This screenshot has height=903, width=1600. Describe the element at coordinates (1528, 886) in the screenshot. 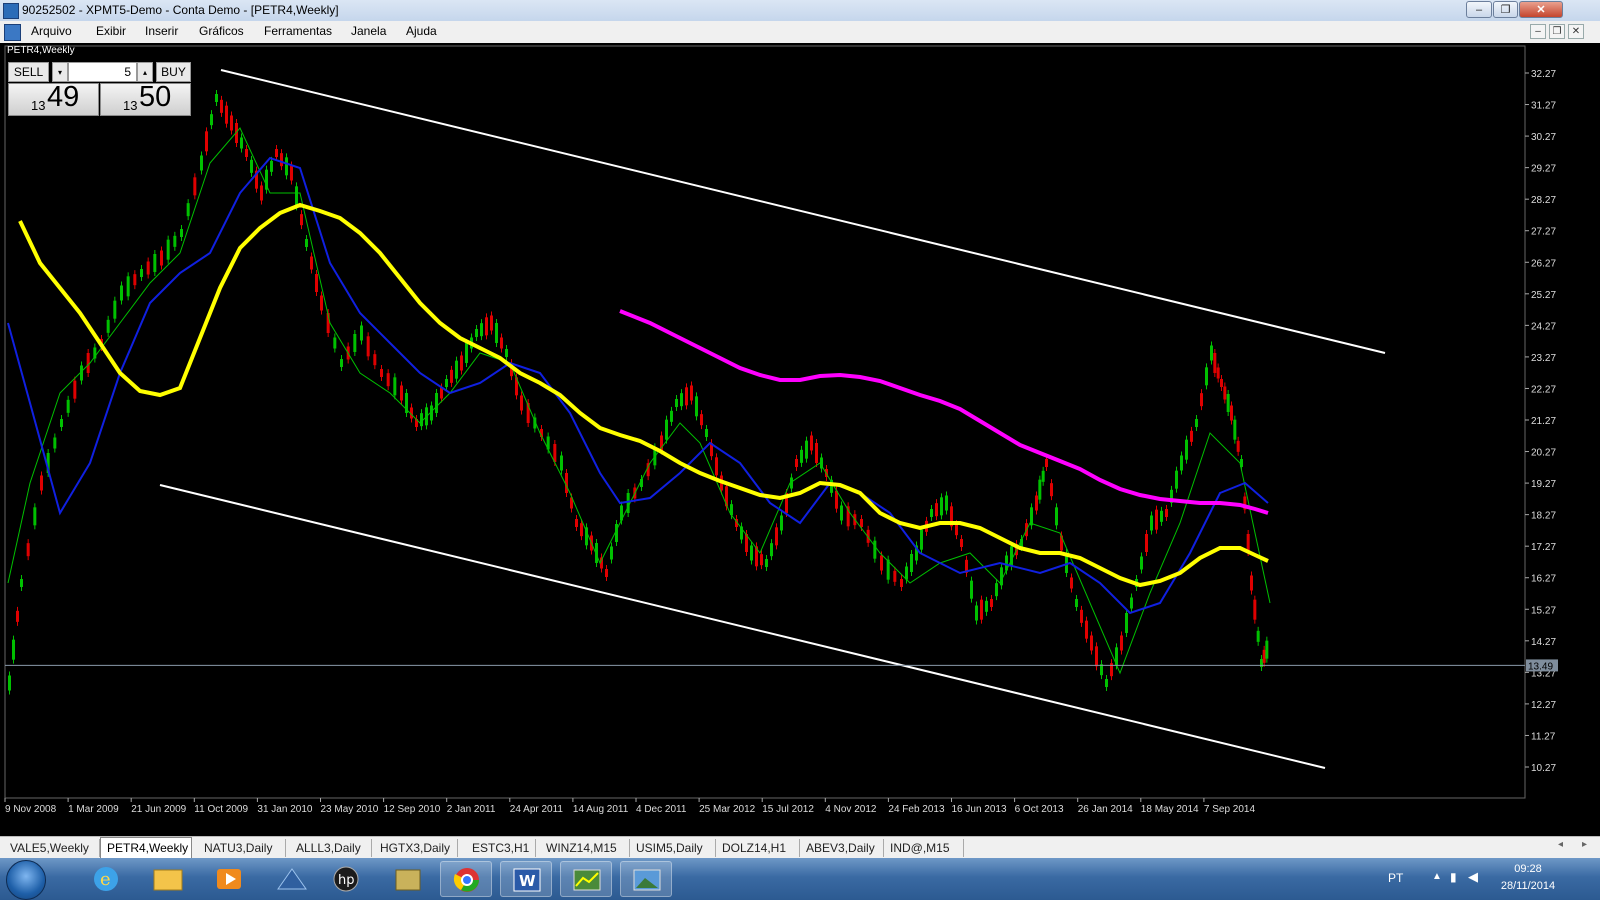

I see `clock-date: 28/11/2014` at that location.